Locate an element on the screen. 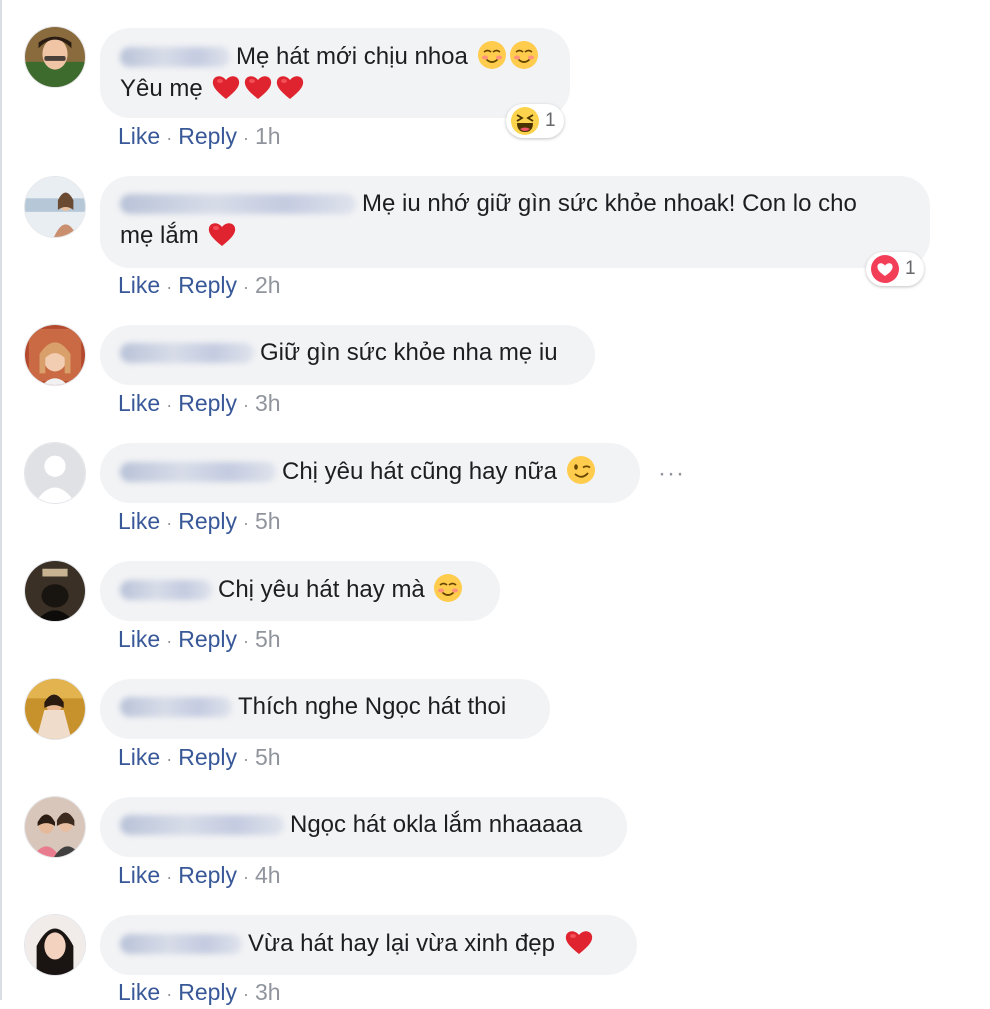 The width and height of the screenshot is (990, 1009). comment-actions: Like · Reply · 1h is located at coordinates (199, 136).